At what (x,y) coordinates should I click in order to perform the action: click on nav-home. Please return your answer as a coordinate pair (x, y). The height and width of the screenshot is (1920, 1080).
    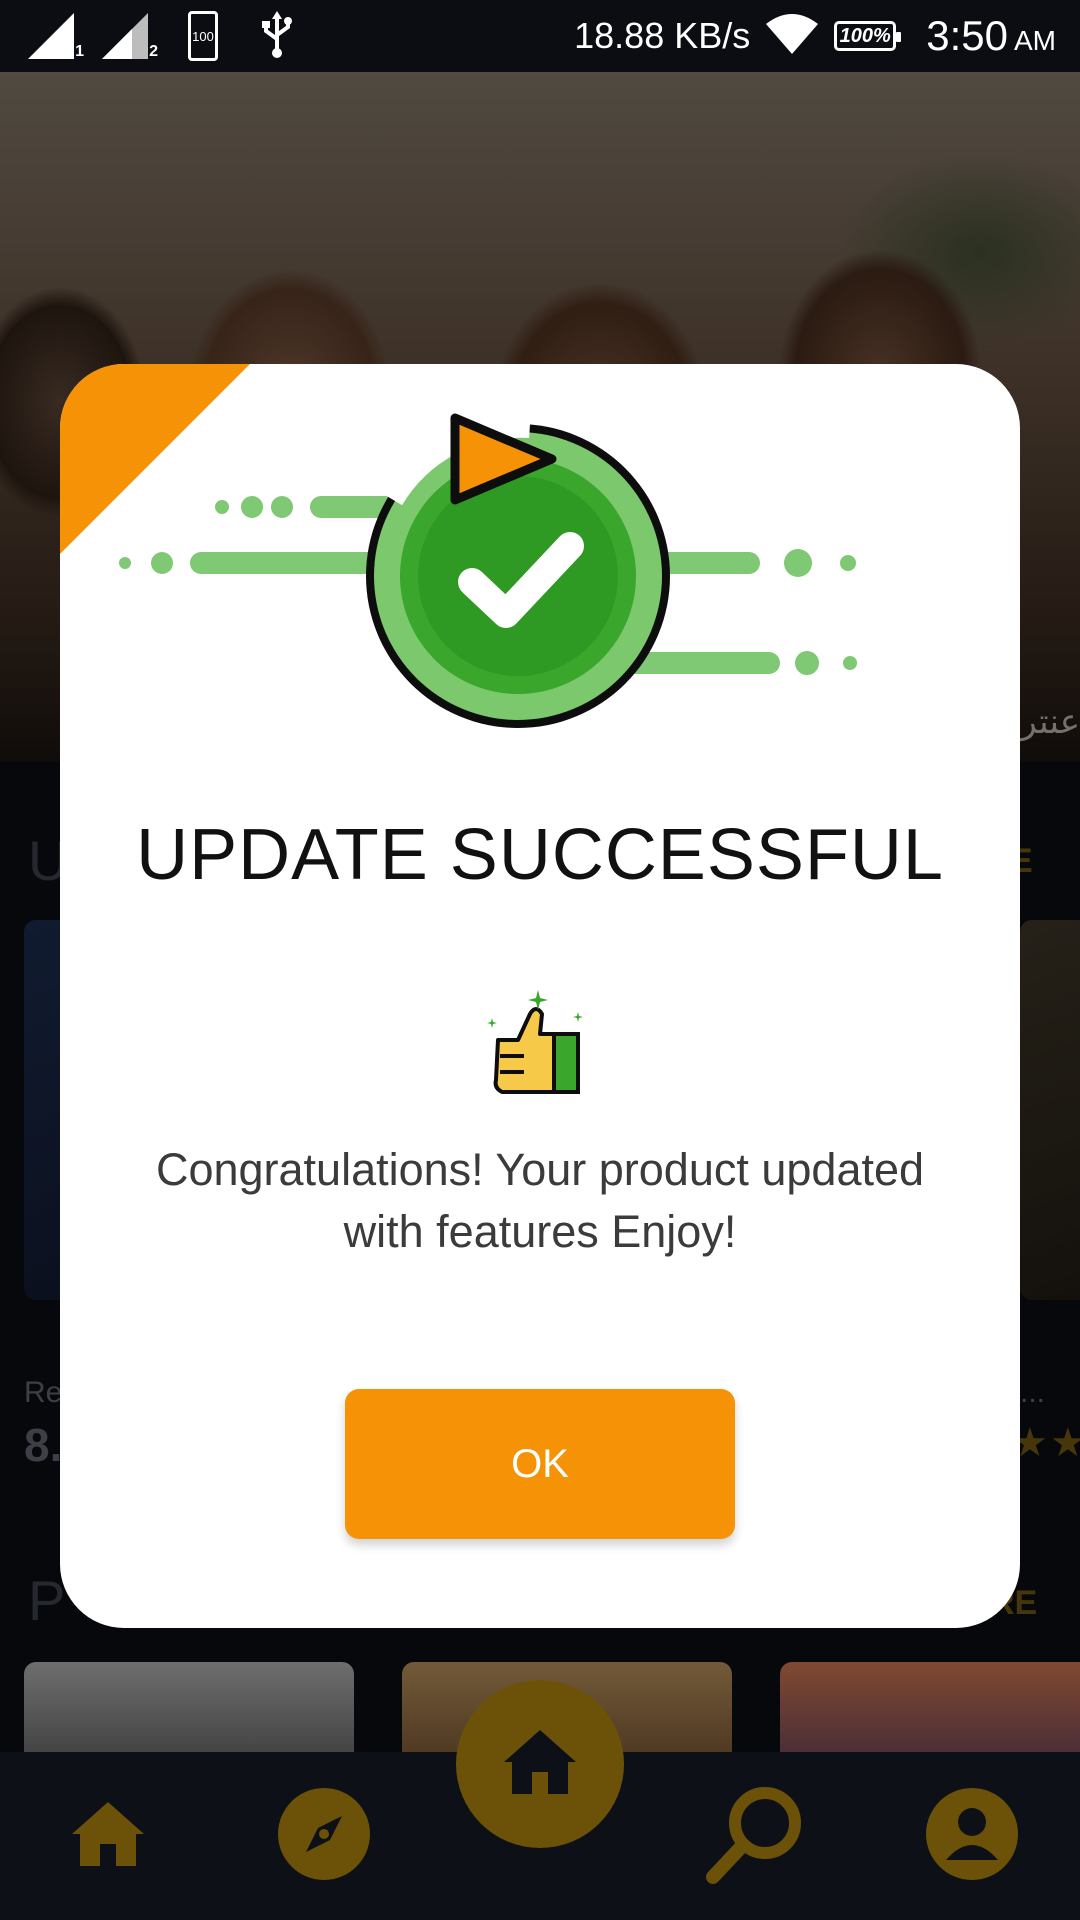
    Looking at the image, I should click on (108, 1836).